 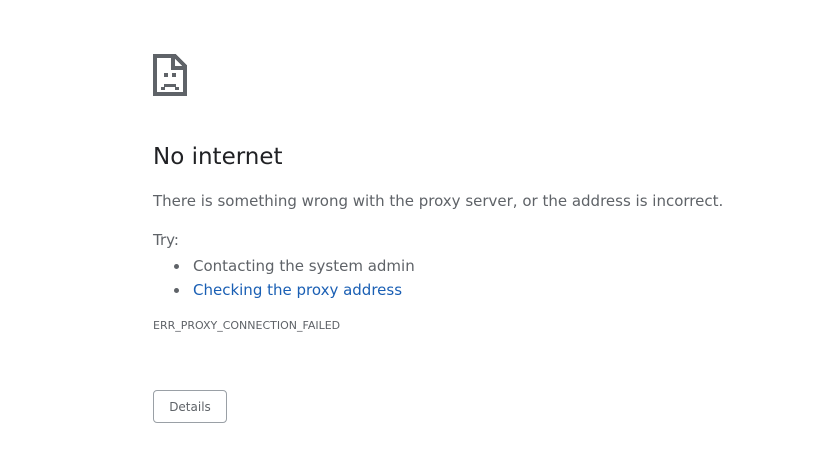 I want to click on details-button: Details, so click(x=190, y=406).